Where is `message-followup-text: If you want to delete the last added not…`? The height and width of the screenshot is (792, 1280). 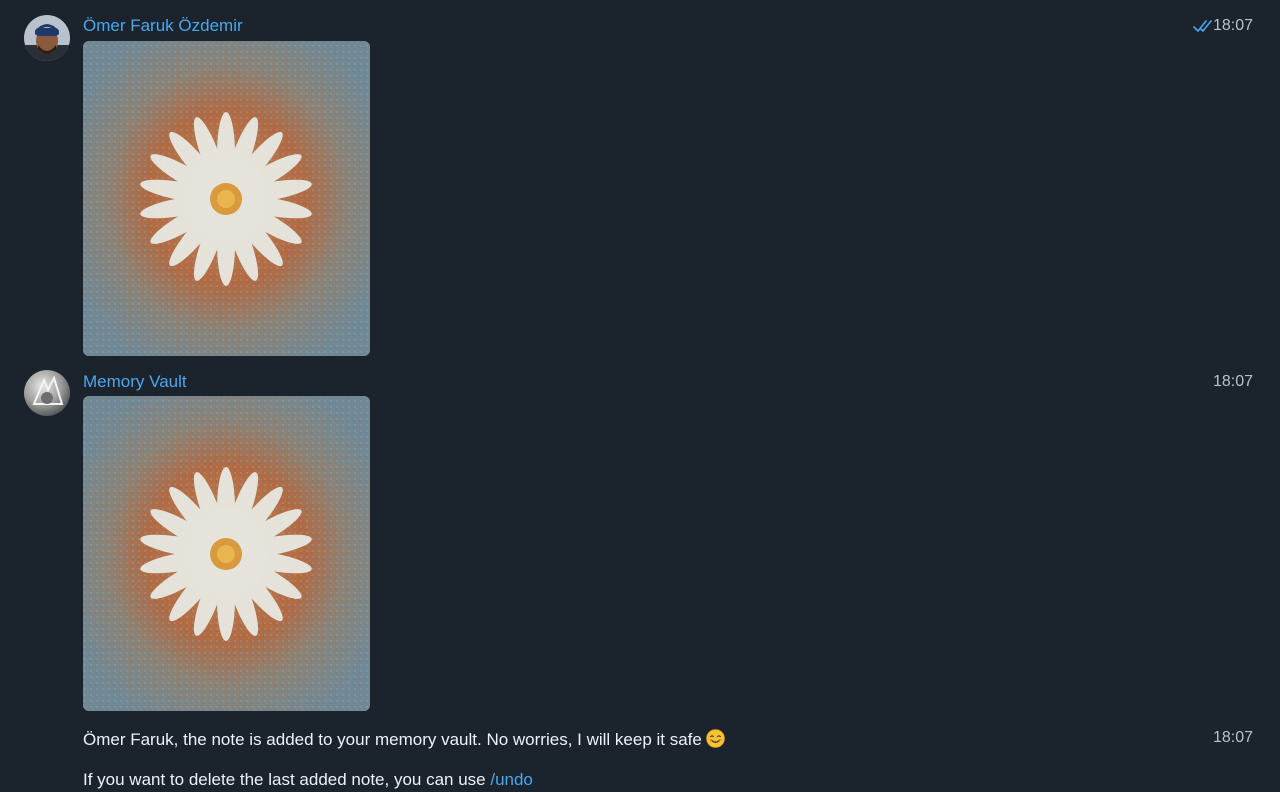 message-followup-text: If you want to delete the last added not… is located at coordinates (308, 780).